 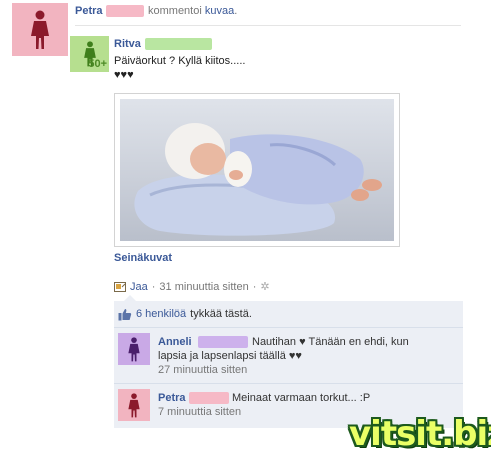 What do you see at coordinates (97, 64) in the screenshot?
I see `age-badge: 50+` at bounding box center [97, 64].